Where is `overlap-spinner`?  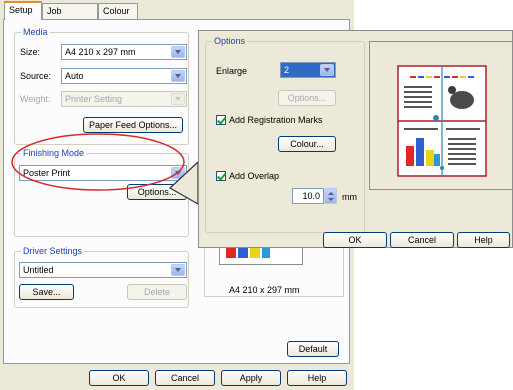
overlap-spinner is located at coordinates (330, 196).